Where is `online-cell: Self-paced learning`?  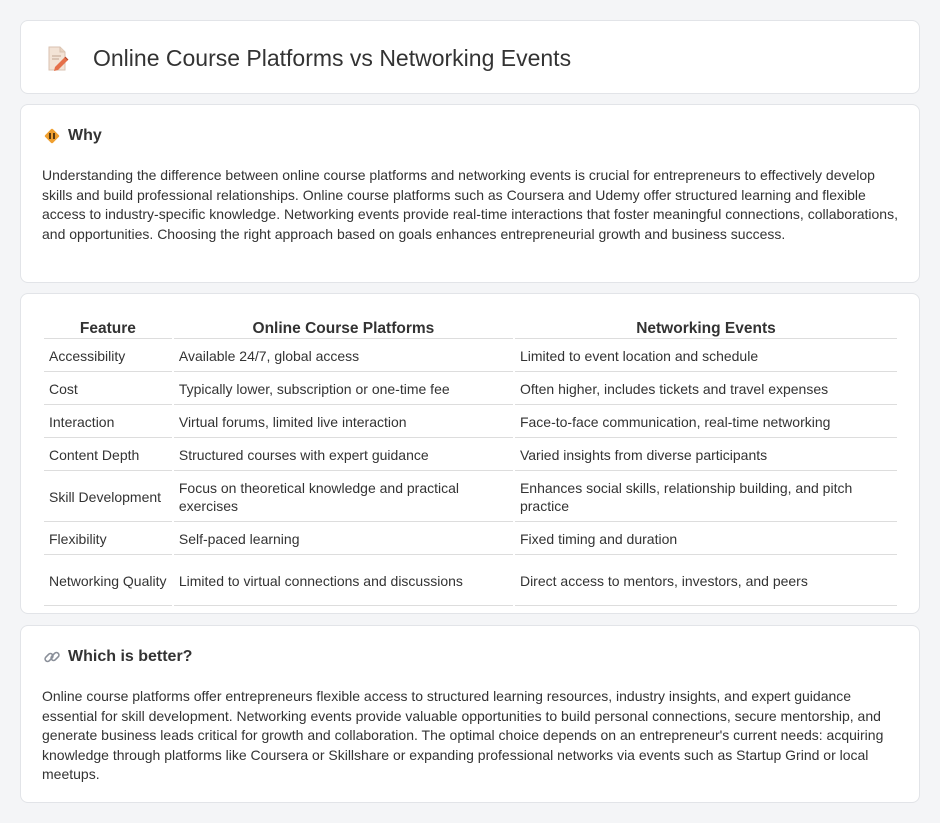 online-cell: Self-paced learning is located at coordinates (343, 539).